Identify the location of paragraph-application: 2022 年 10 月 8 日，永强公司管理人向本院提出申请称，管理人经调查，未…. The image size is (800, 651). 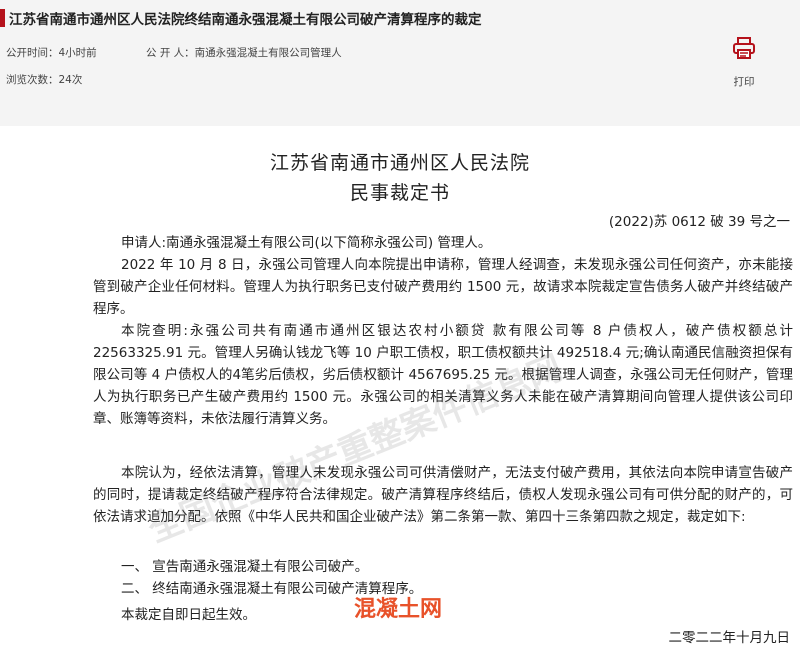
(443, 287).